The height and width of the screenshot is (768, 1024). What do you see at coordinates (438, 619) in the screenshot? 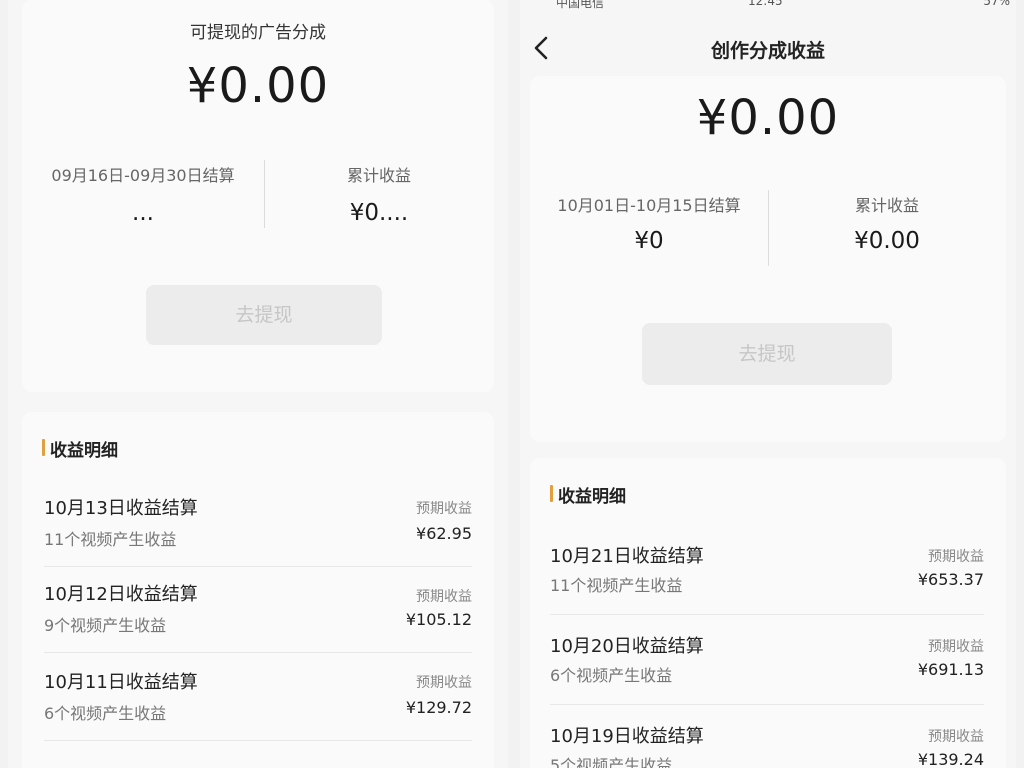
I see `earnings-amount: ¥105.12` at bounding box center [438, 619].